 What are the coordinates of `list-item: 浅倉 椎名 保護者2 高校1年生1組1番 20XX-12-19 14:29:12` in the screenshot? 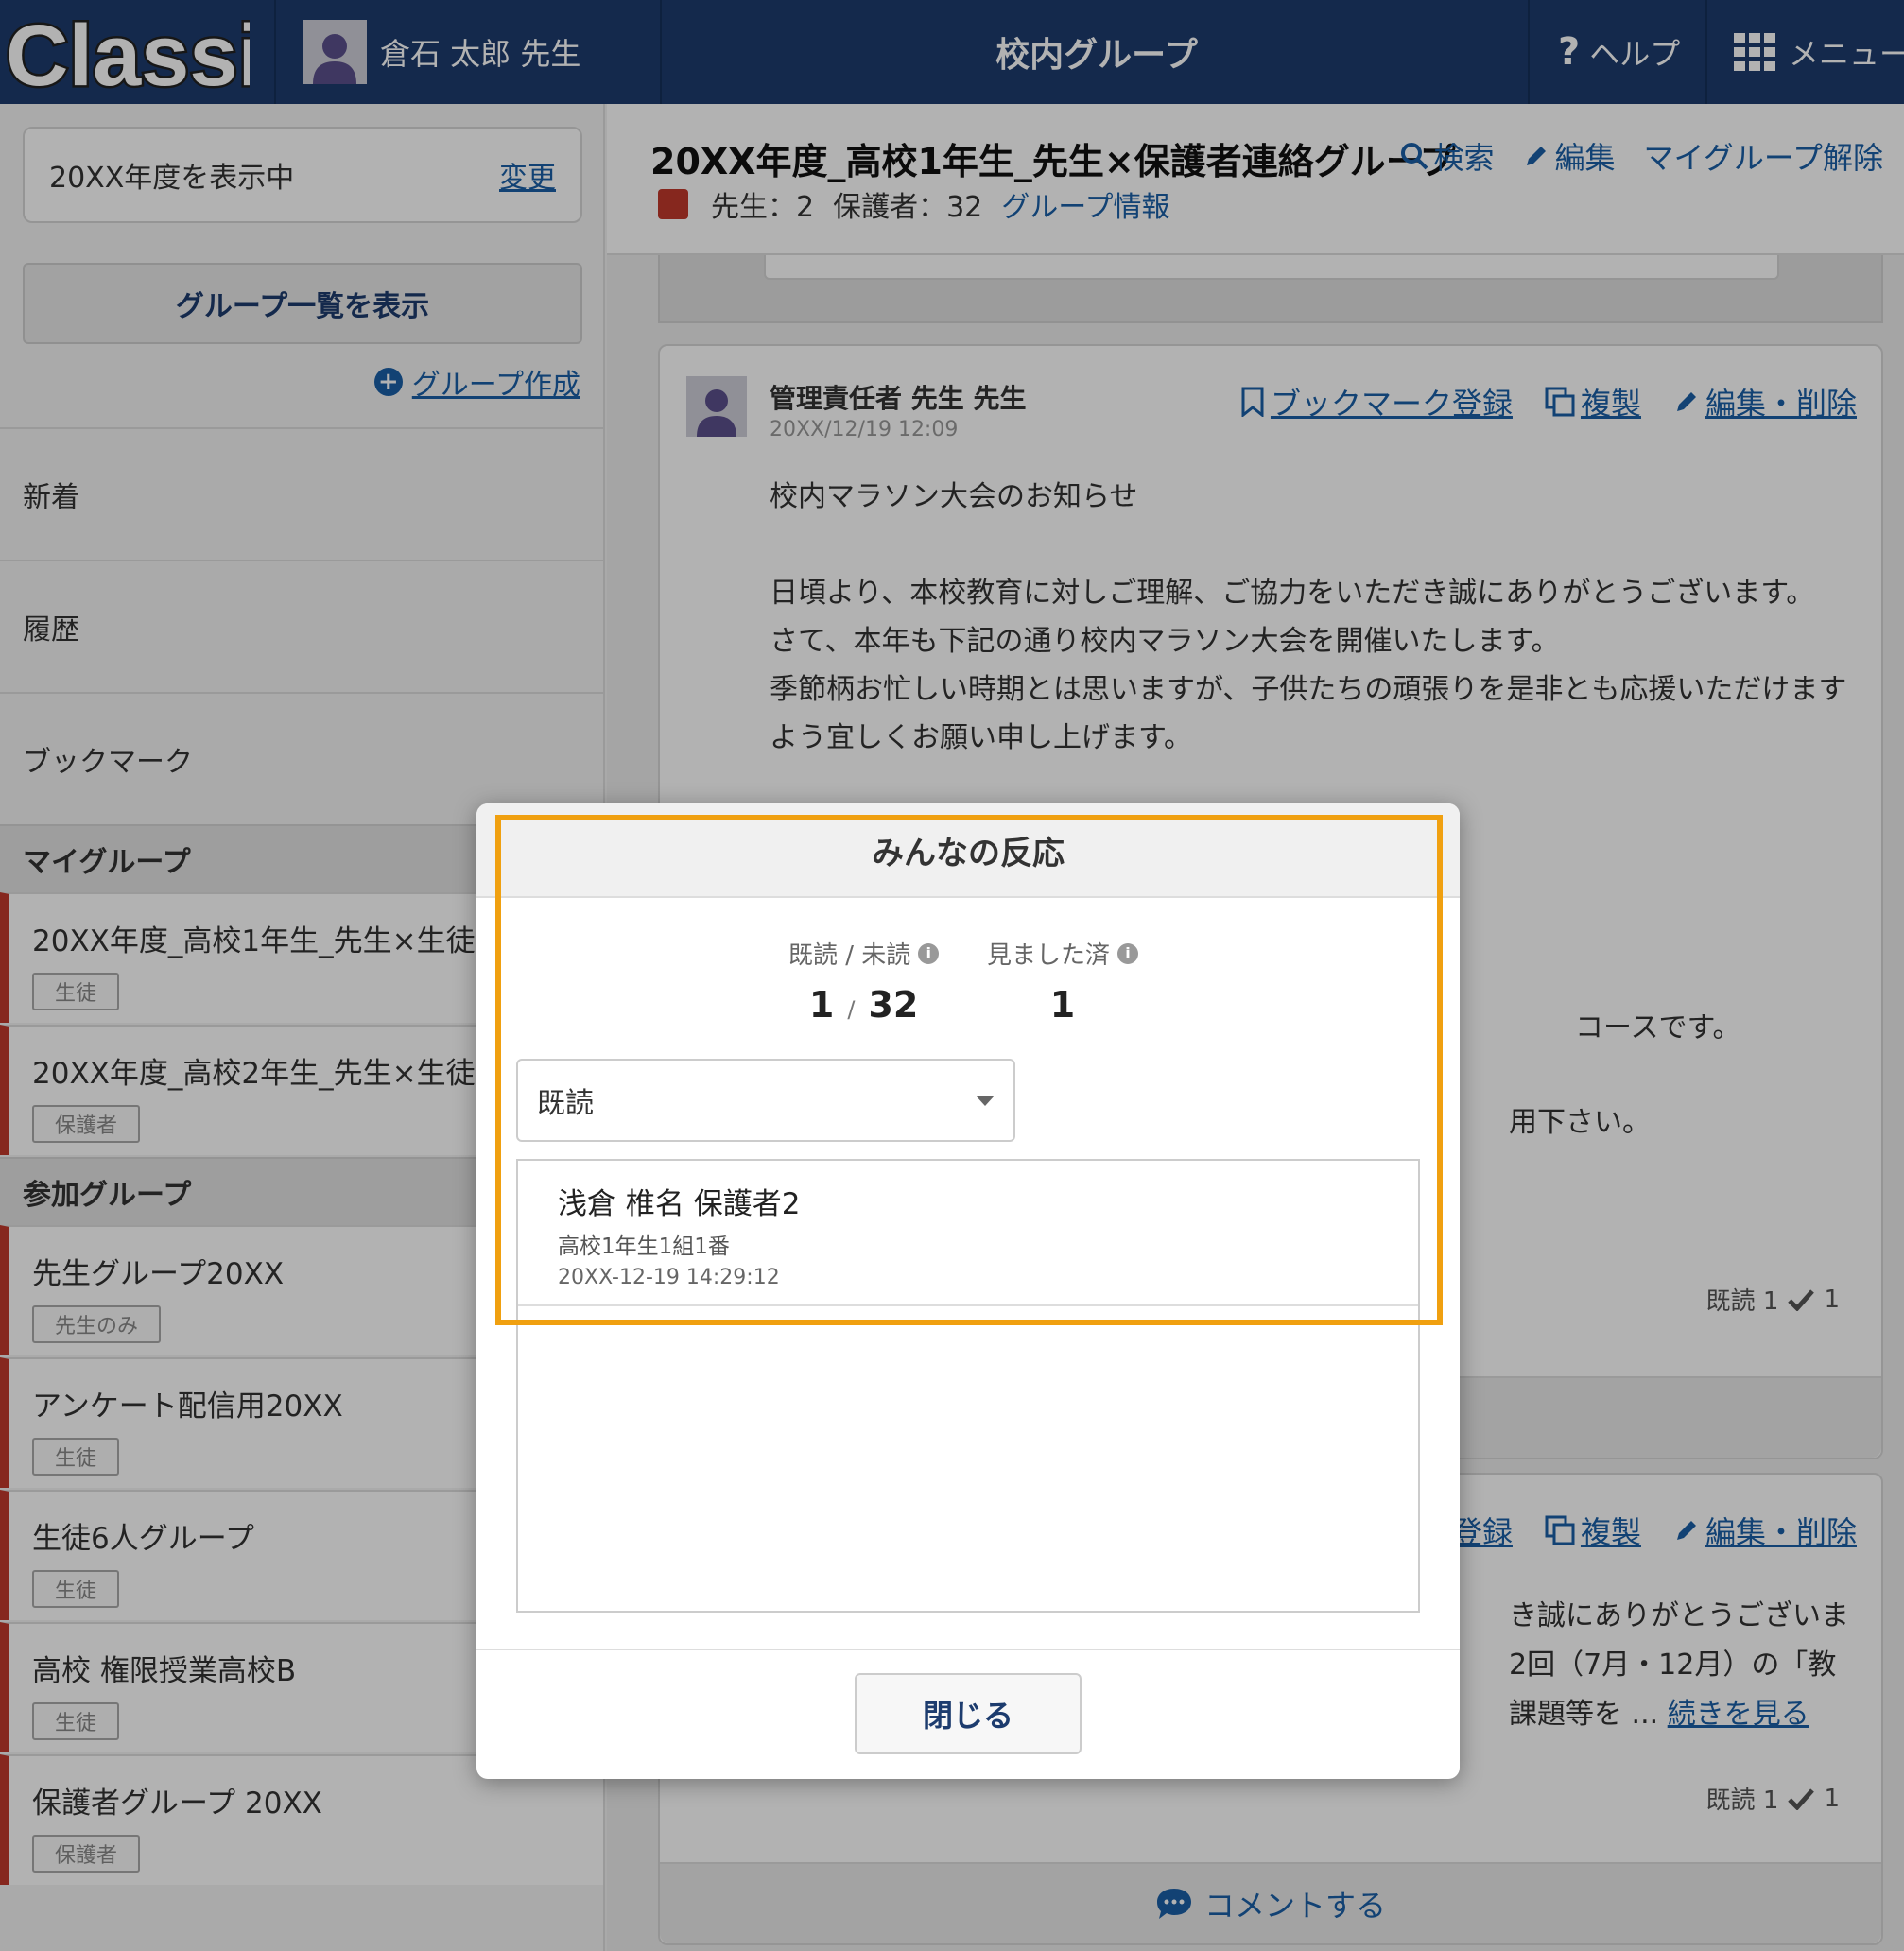 It's located at (968, 1233).